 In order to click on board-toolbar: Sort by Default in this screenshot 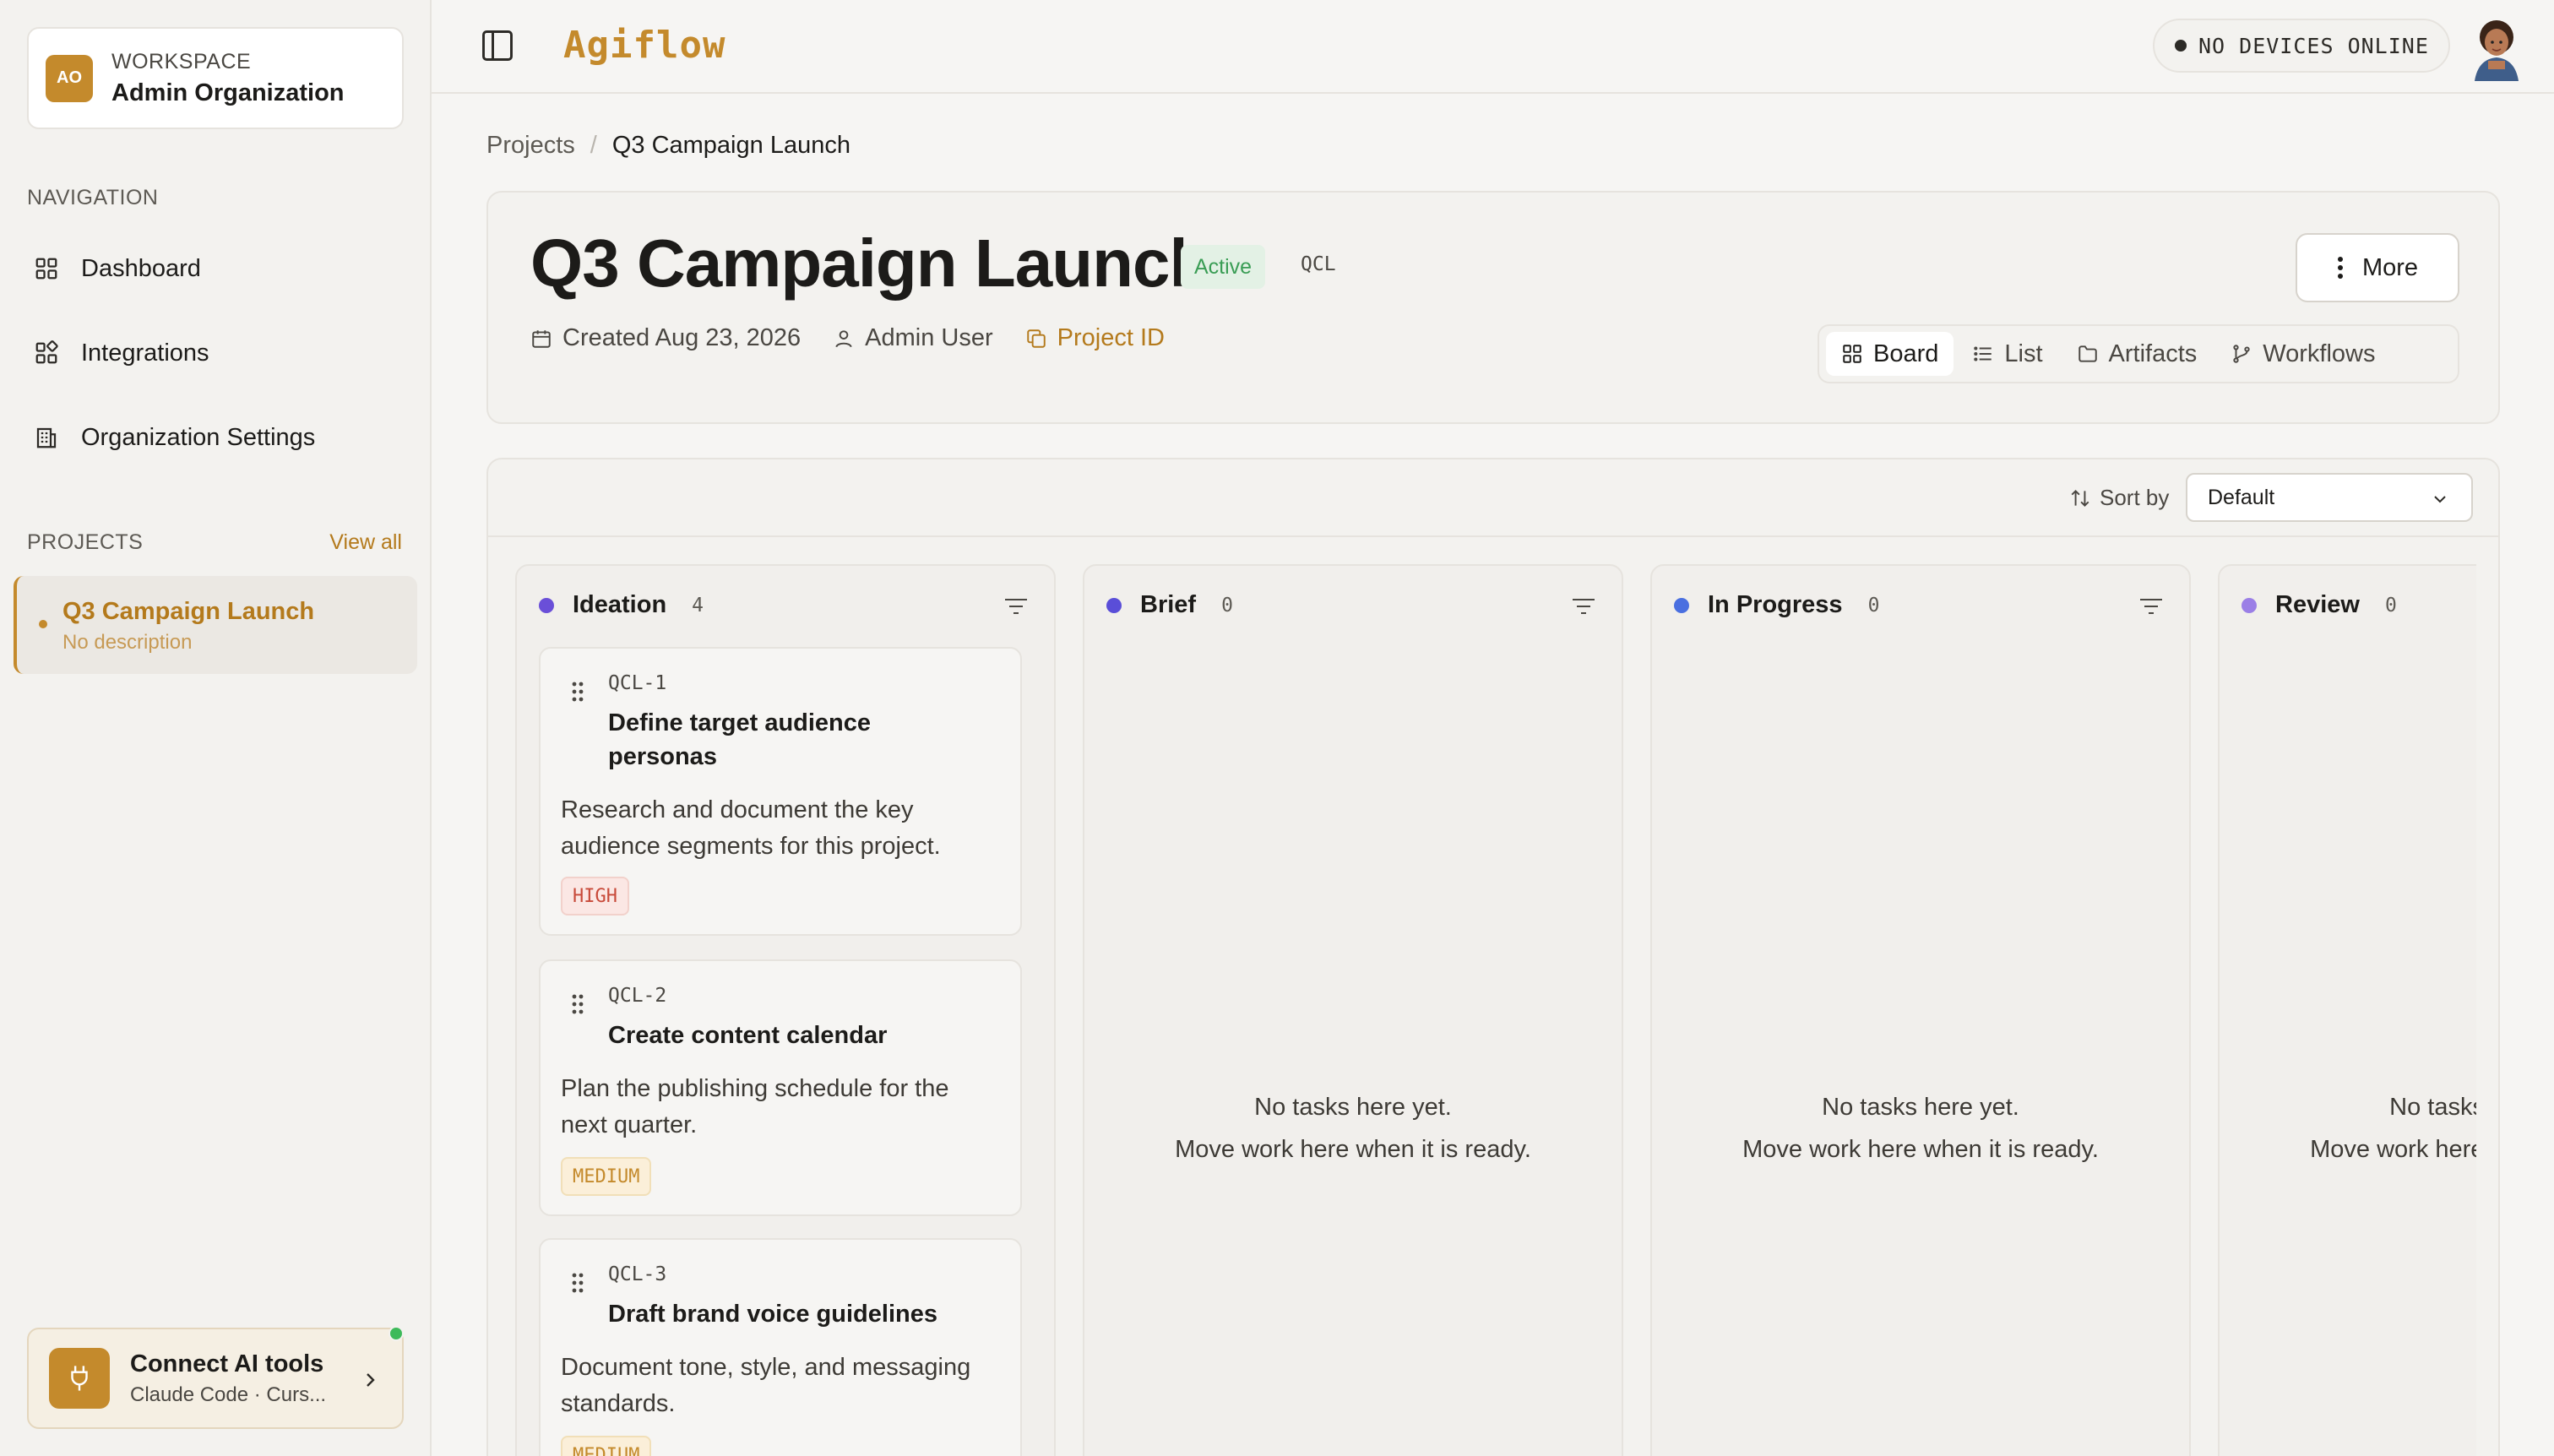, I will do `click(1493, 498)`.